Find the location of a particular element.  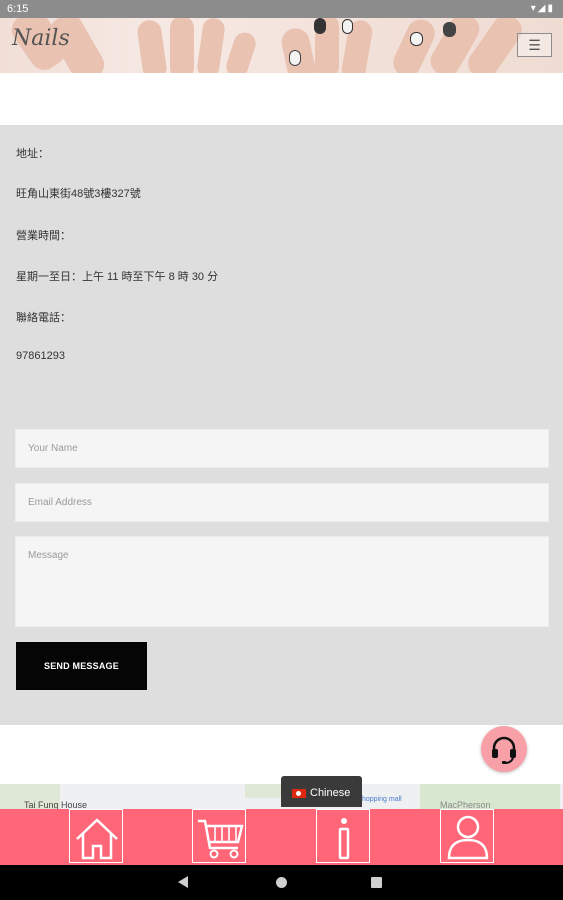

back-icon is located at coordinates (183, 882).